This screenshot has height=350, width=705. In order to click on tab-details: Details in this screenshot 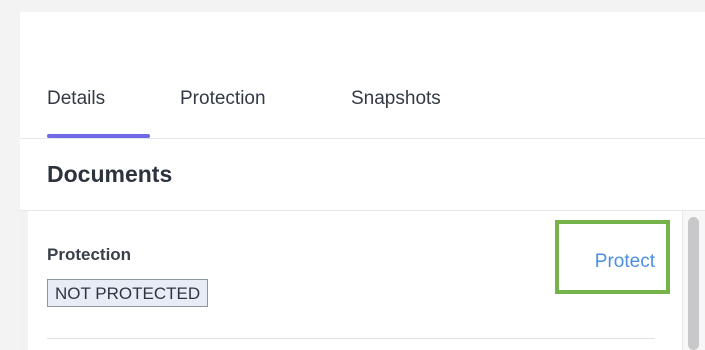, I will do `click(76, 99)`.